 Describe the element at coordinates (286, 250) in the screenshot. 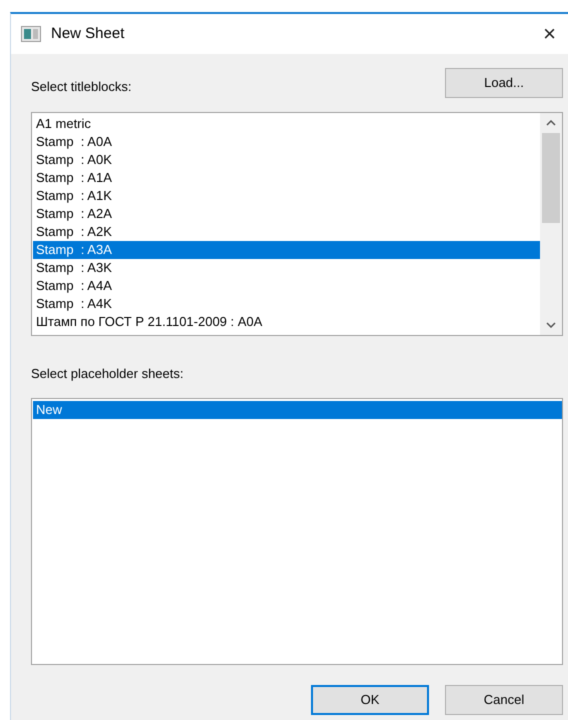

I see `list-item: Stamp : A3A` at that location.